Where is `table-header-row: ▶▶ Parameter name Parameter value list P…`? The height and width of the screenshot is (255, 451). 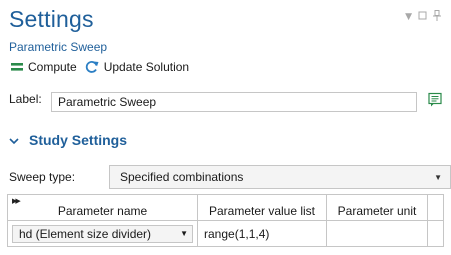
table-header-row: ▶▶ Parameter name Parameter value list P… is located at coordinates (225, 207).